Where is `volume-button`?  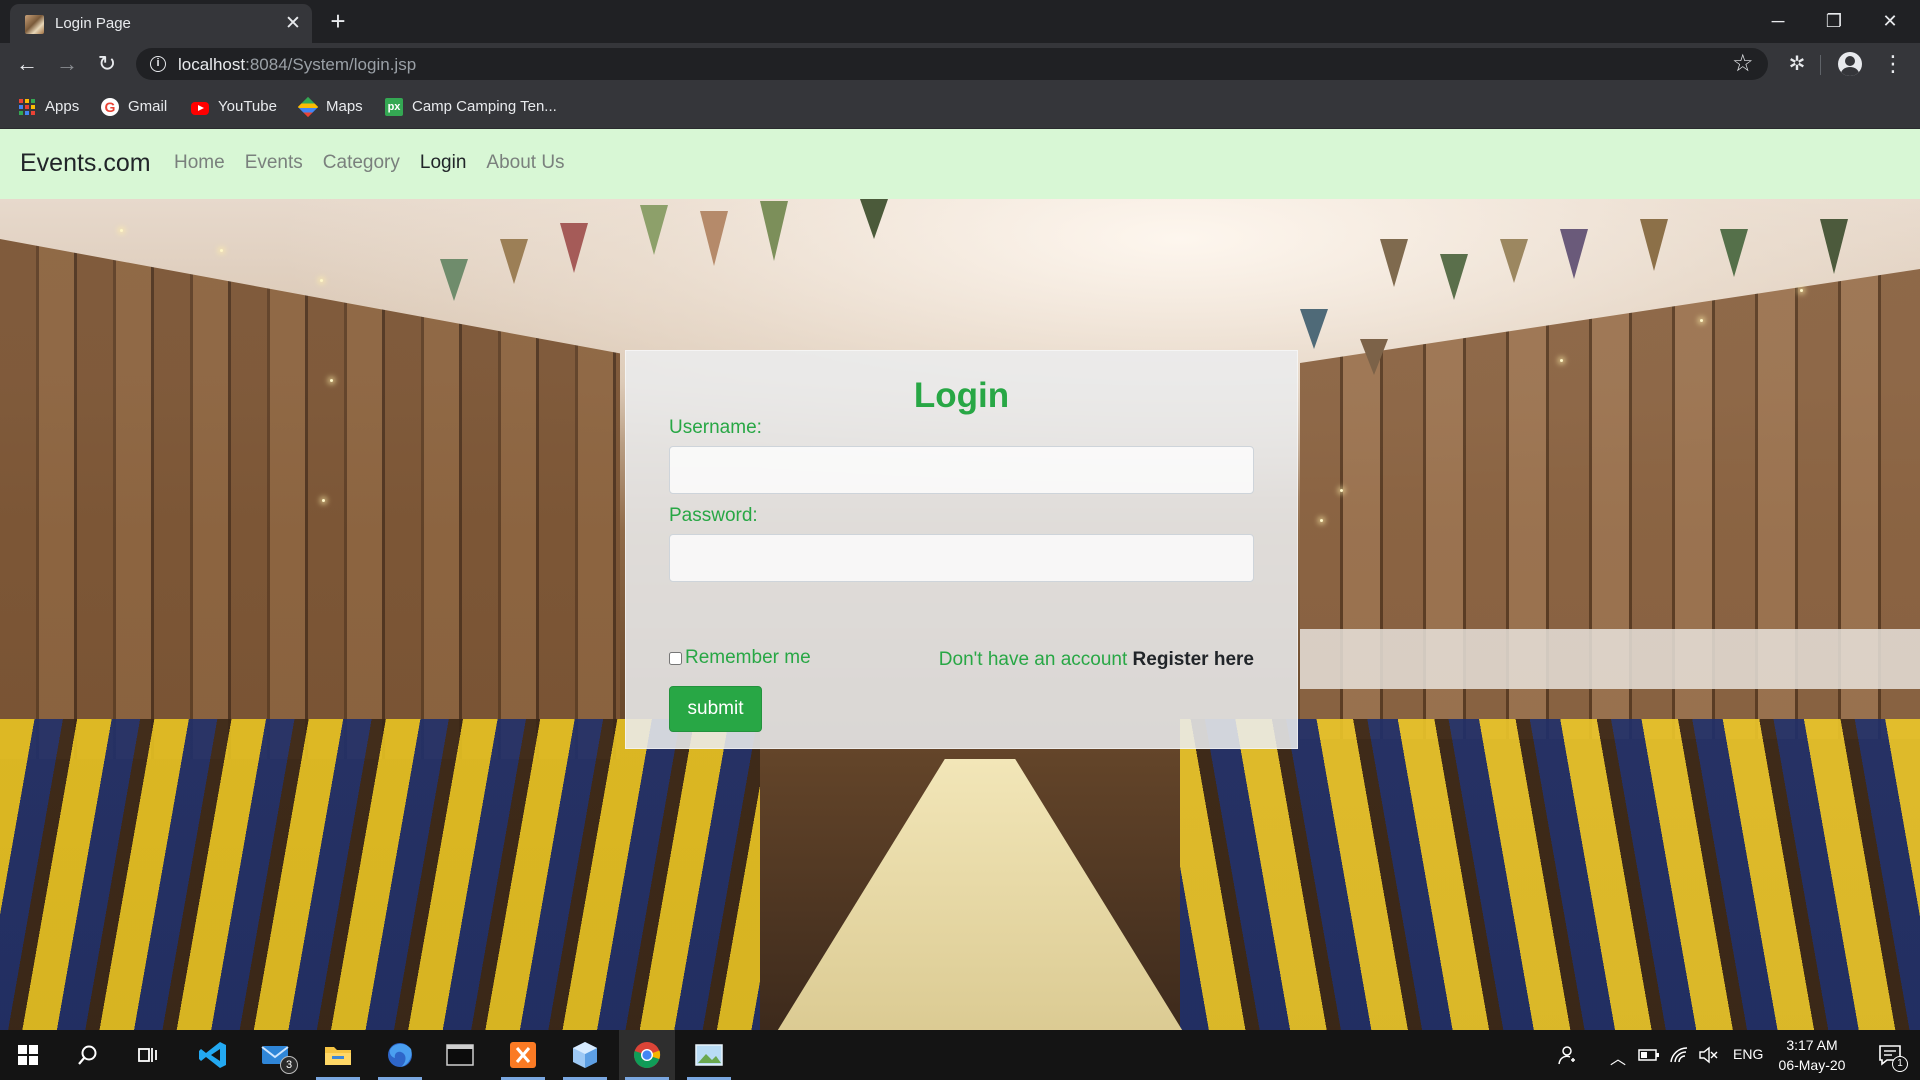
volume-button is located at coordinates (1708, 1055).